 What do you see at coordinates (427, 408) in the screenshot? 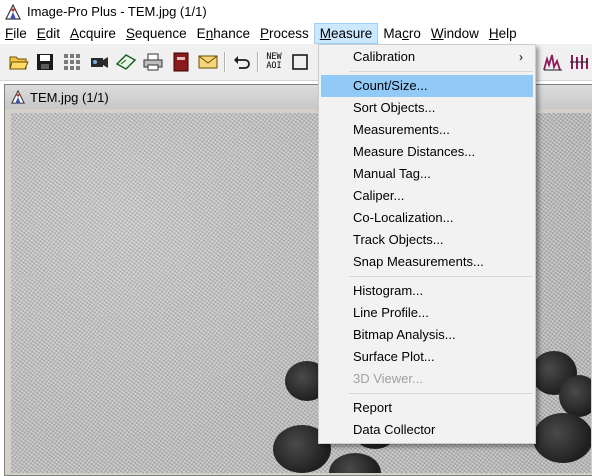
I see `menu-item-report: Report` at bounding box center [427, 408].